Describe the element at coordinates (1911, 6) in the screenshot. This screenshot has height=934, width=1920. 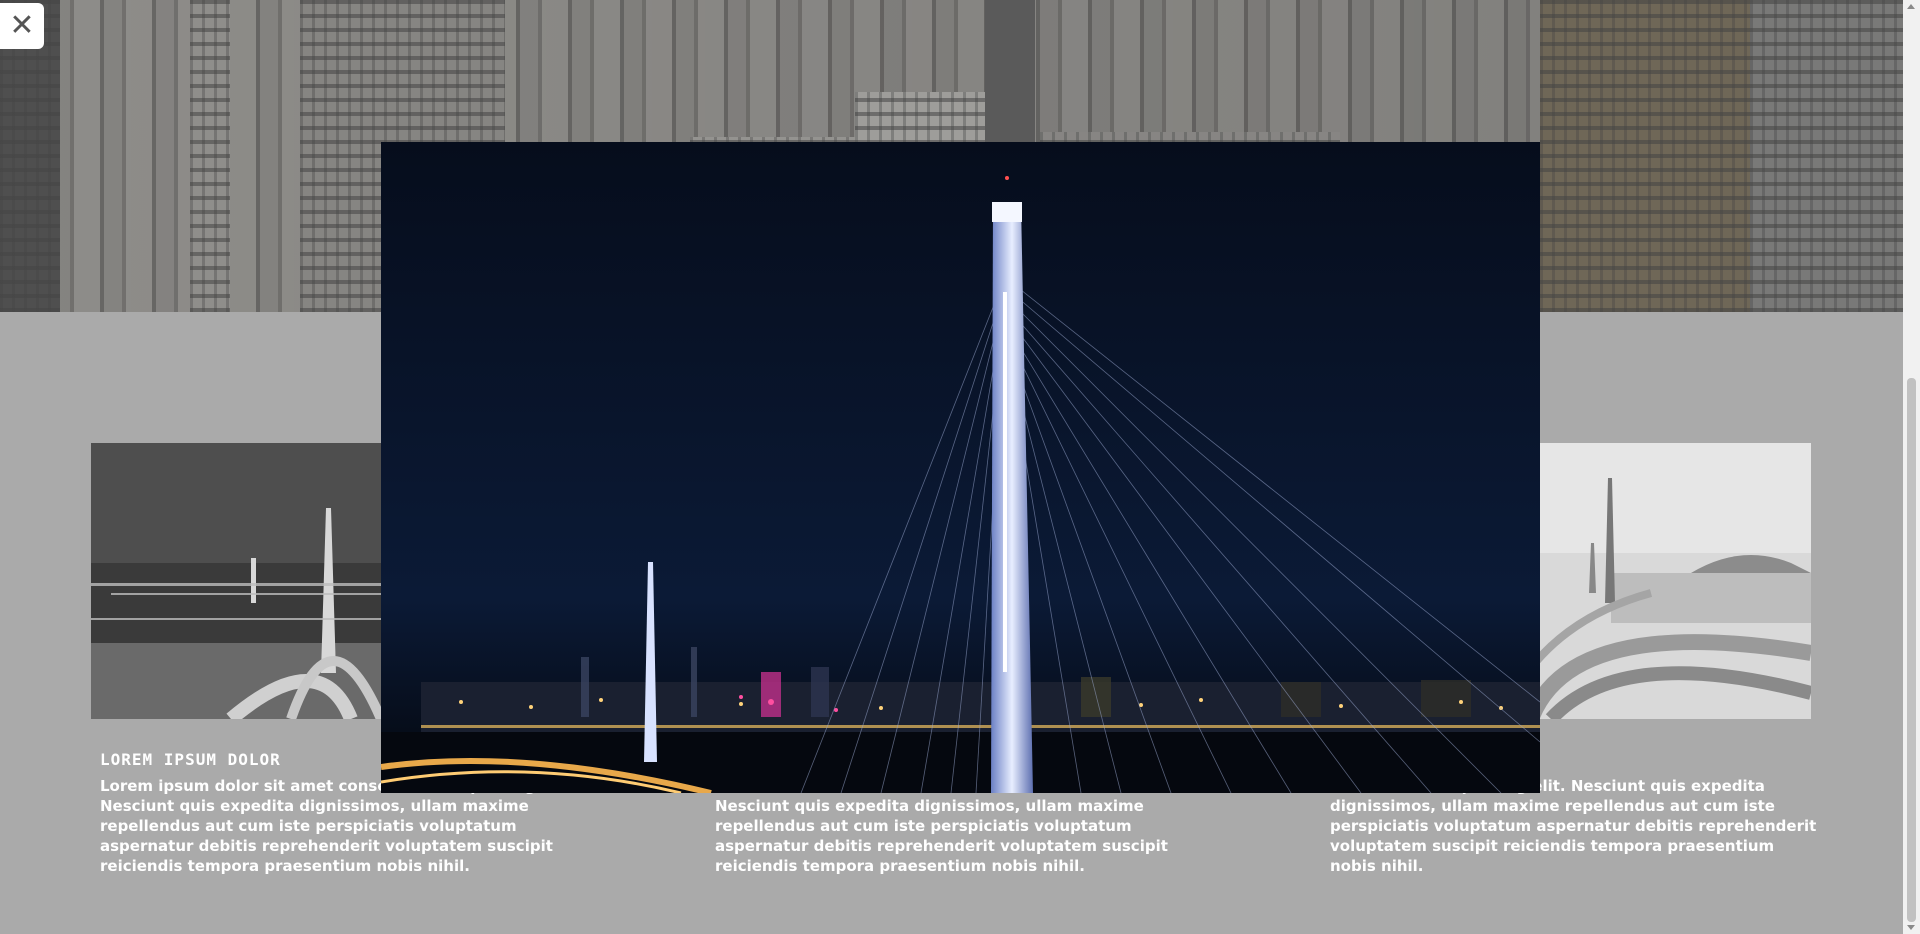
I see `scroll-up-icon` at that location.